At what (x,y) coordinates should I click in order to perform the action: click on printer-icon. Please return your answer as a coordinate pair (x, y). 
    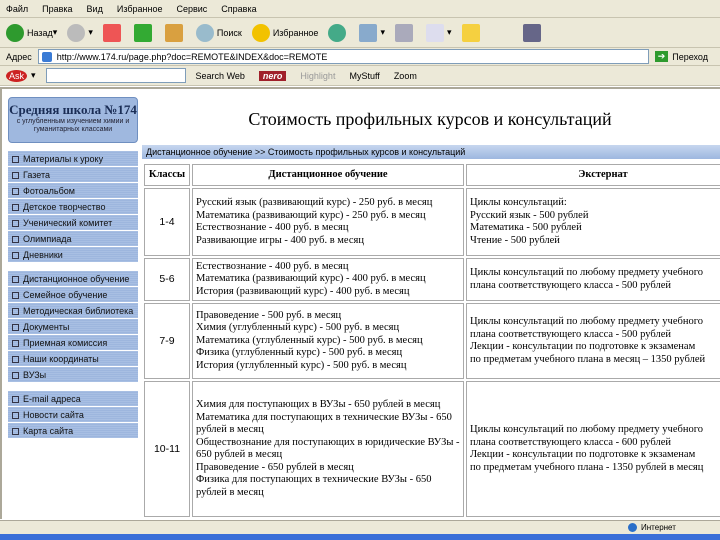
    Looking at the image, I should click on (403, 32).